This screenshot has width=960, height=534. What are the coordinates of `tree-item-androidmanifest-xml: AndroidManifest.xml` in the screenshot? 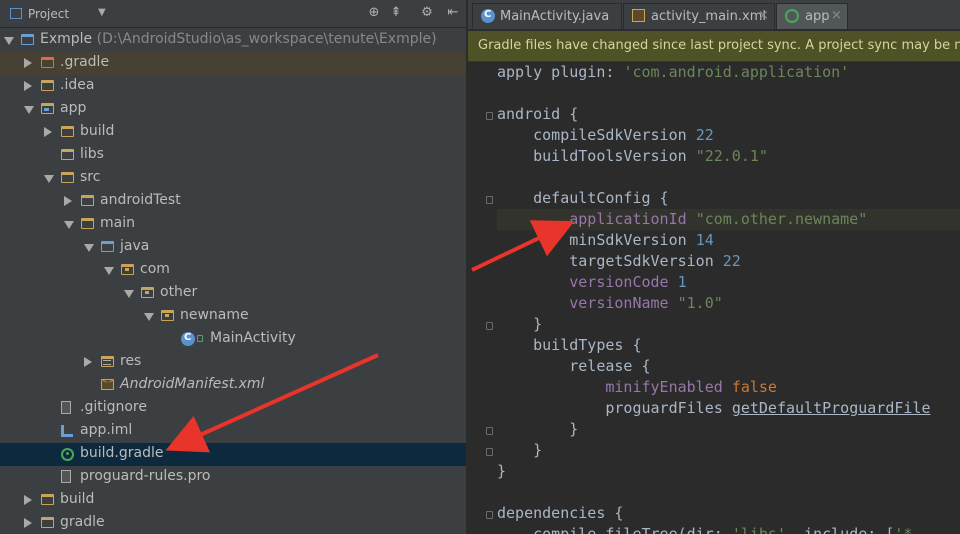 It's located at (233, 385).